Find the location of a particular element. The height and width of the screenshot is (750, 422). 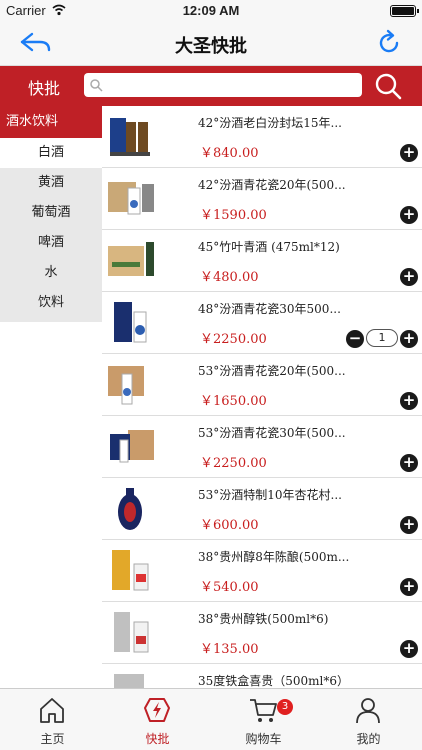

tab-cart: 3 购物车 is located at coordinates (263, 719).